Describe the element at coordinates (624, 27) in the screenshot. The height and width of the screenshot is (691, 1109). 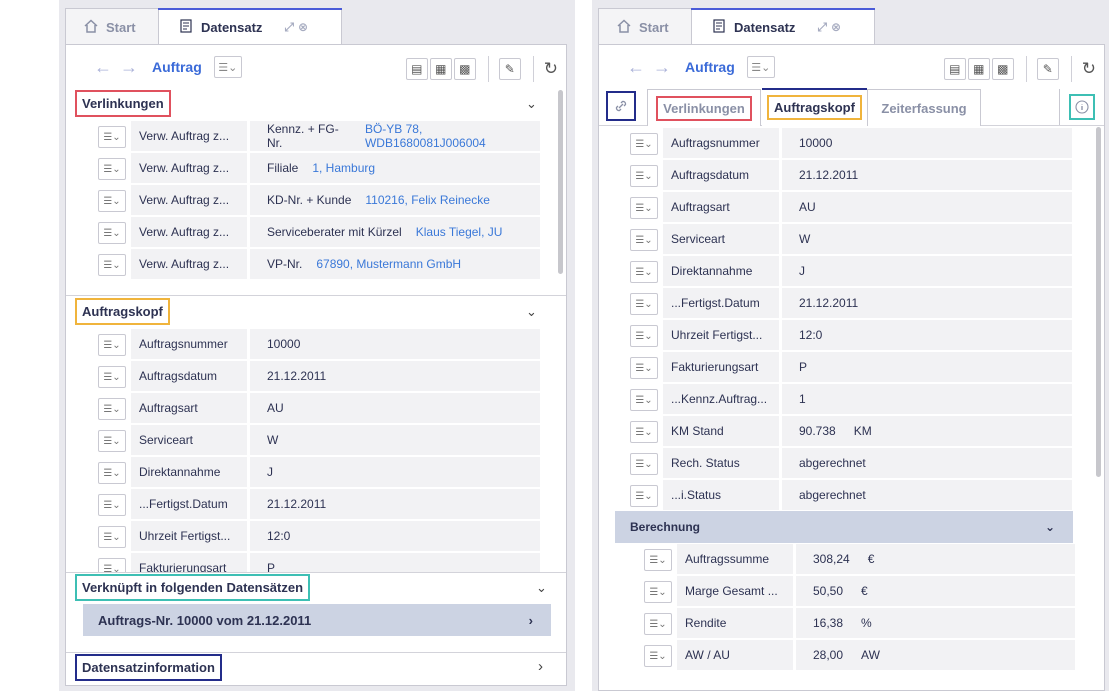
I see `home-icon` at that location.